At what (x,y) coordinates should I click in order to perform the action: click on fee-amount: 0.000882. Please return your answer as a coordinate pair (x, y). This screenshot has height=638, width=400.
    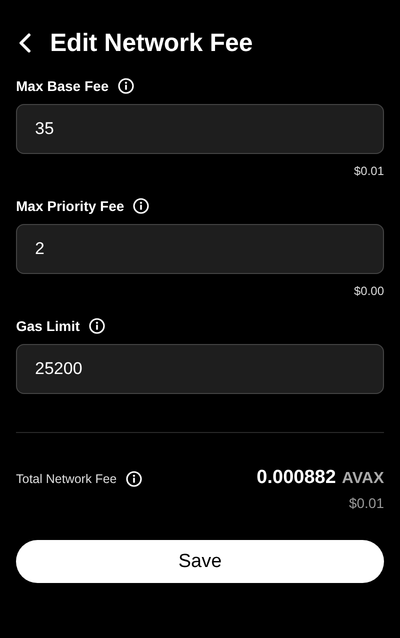
    Looking at the image, I should click on (296, 478).